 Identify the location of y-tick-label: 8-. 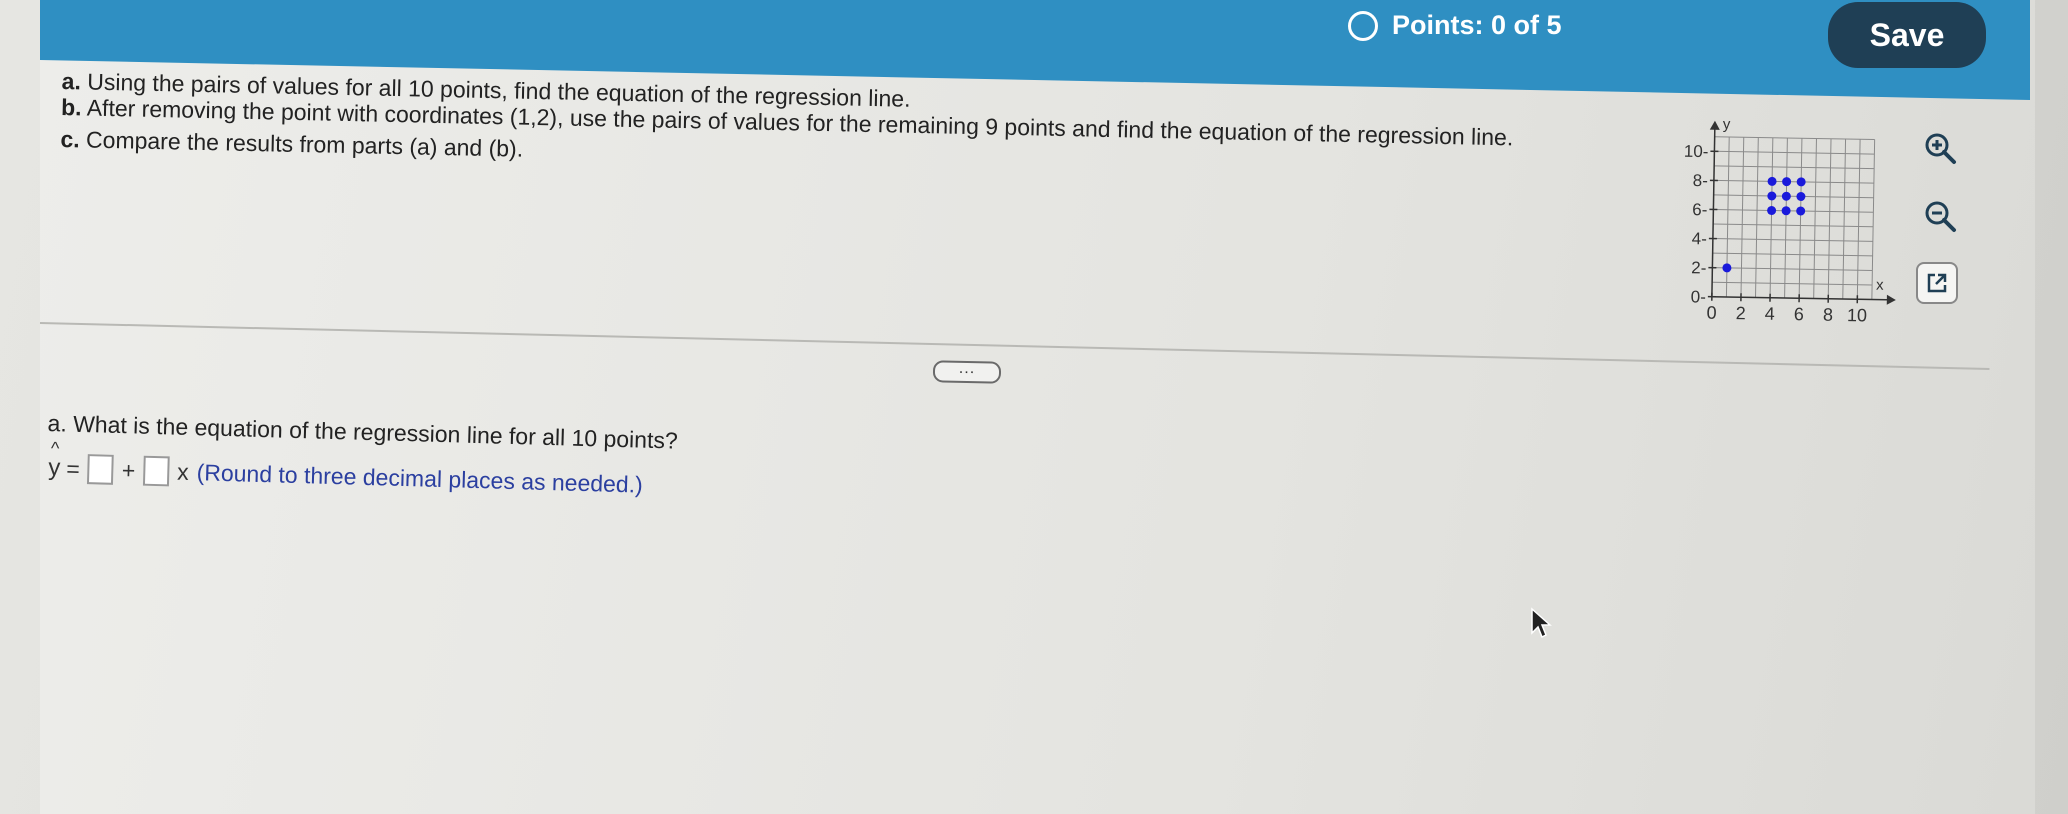
(1700, 180).